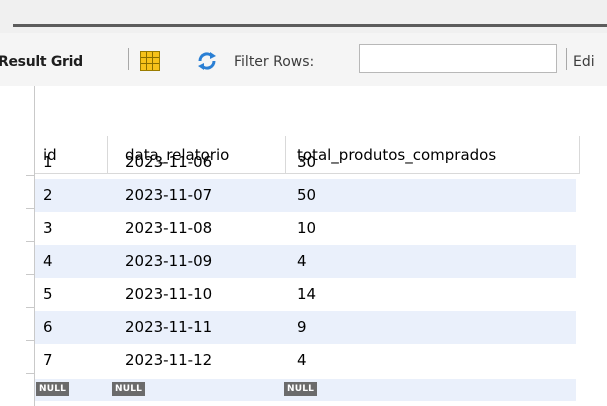 The height and width of the screenshot is (406, 607). What do you see at coordinates (207, 61) in the screenshot?
I see `refresh-icon` at bounding box center [207, 61].